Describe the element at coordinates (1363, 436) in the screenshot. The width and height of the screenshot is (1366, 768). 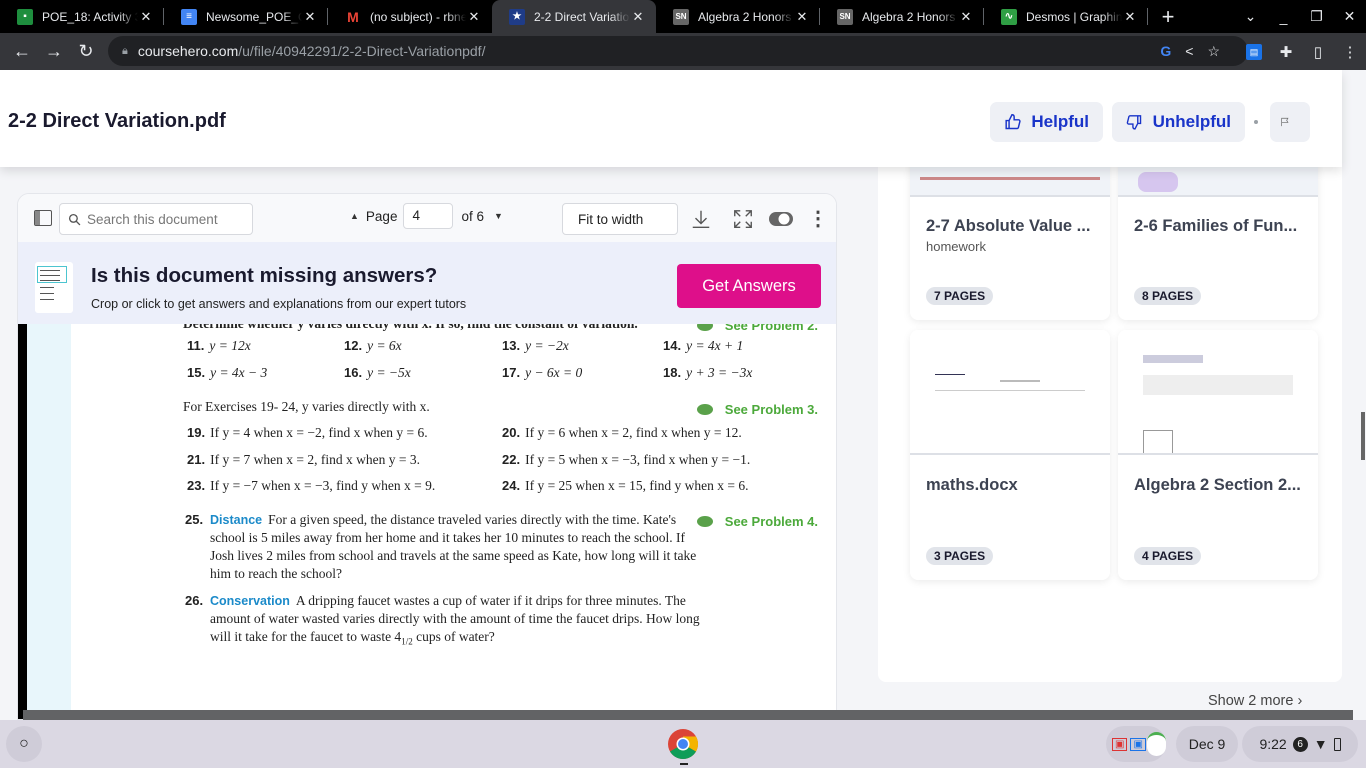
I see `page-scrollbar` at that location.